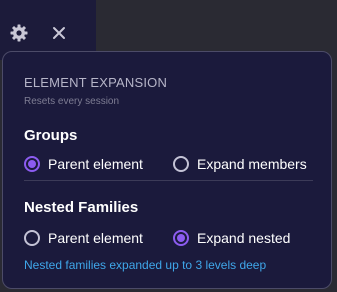  What do you see at coordinates (168, 180) in the screenshot?
I see `divider` at bounding box center [168, 180].